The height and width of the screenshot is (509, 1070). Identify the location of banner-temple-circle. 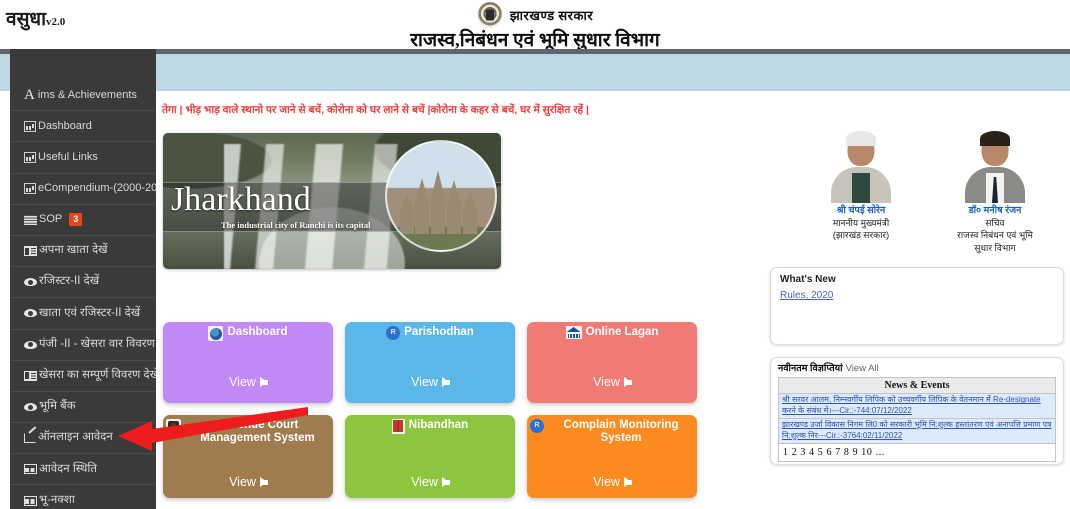
(441, 196).